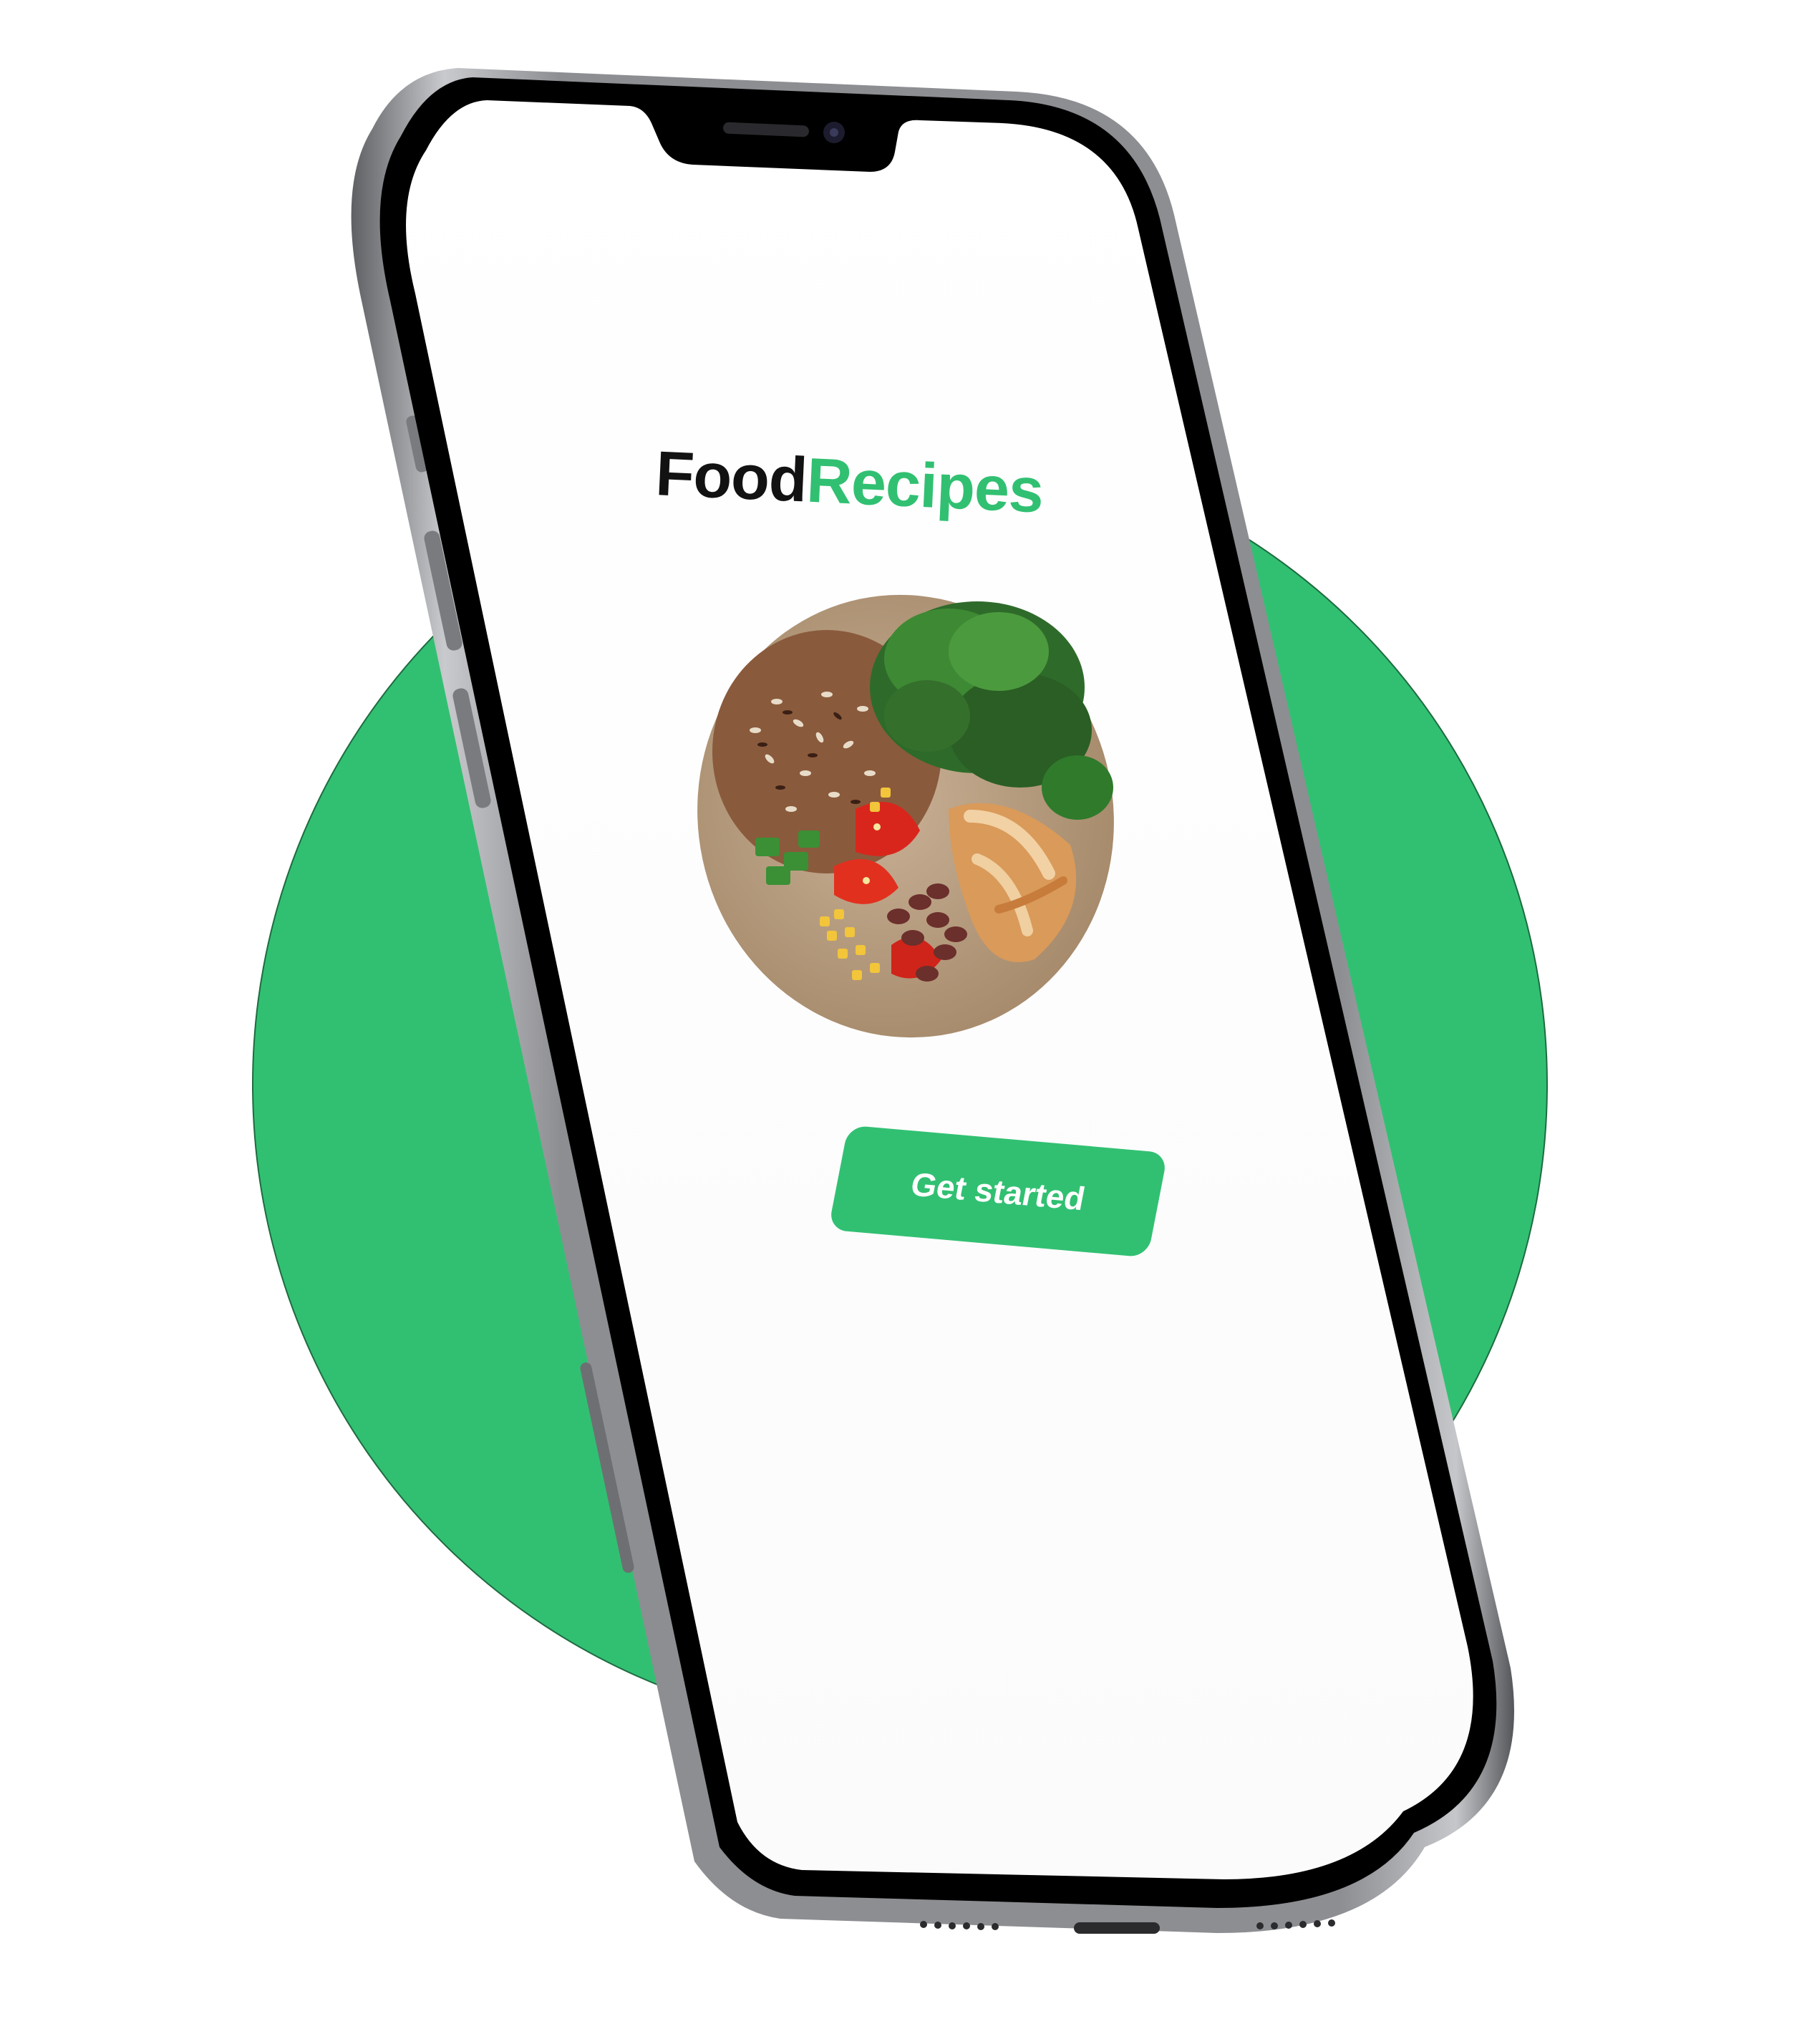  Describe the element at coordinates (998, 1191) in the screenshot. I see `get-started-button: Get started` at that location.